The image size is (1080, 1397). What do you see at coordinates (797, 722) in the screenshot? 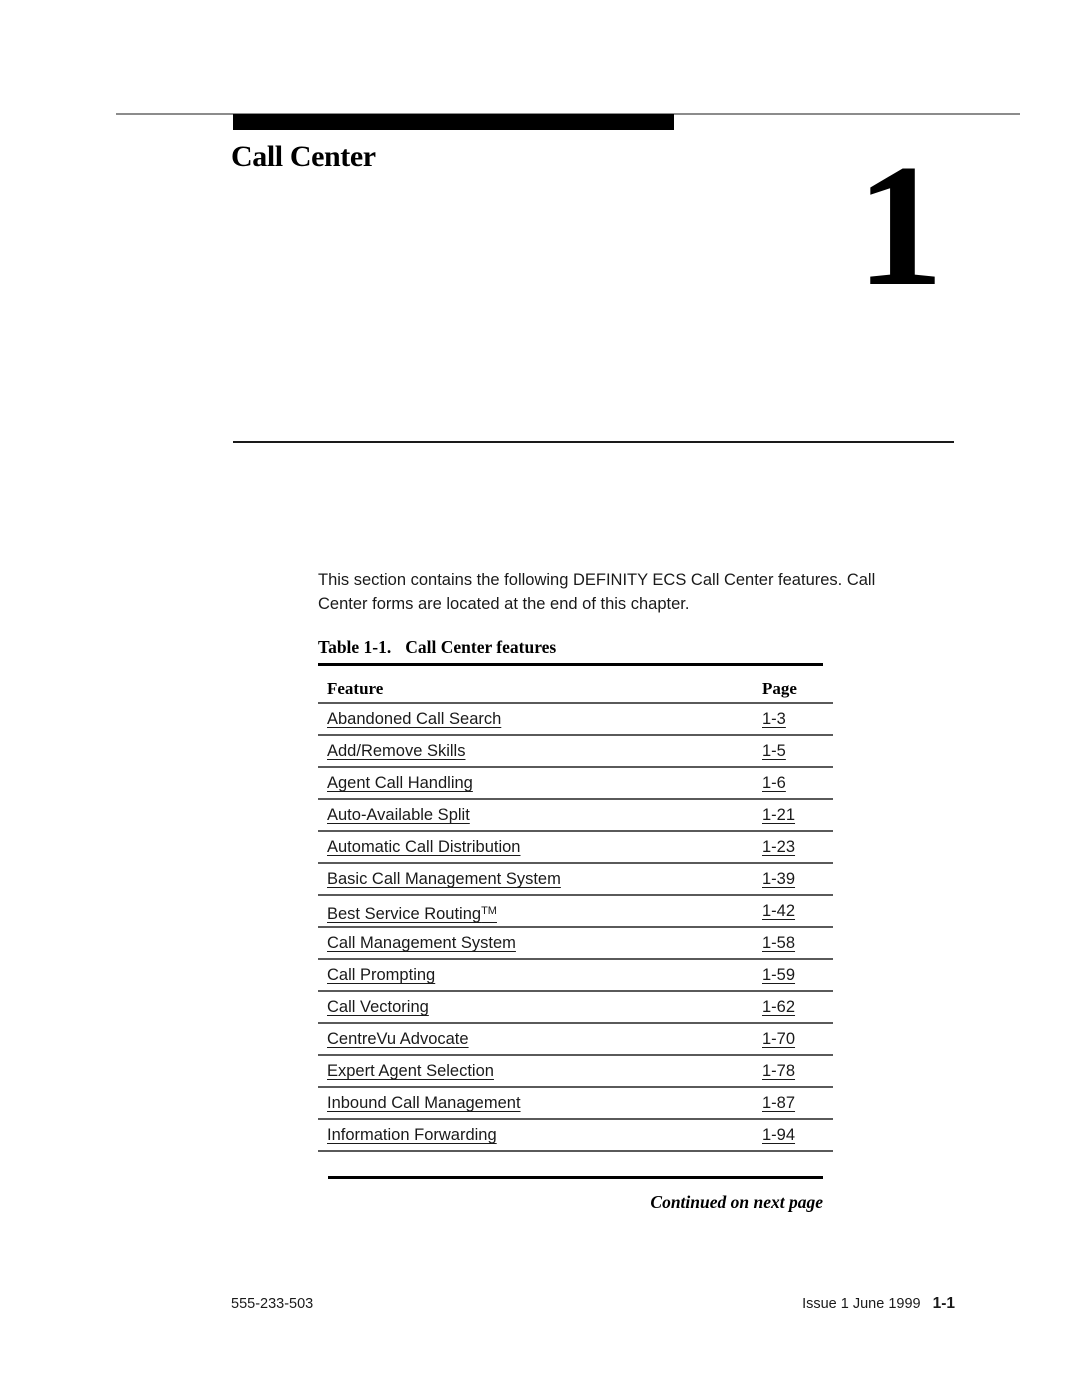
I see `page-link: 1-3` at bounding box center [797, 722].